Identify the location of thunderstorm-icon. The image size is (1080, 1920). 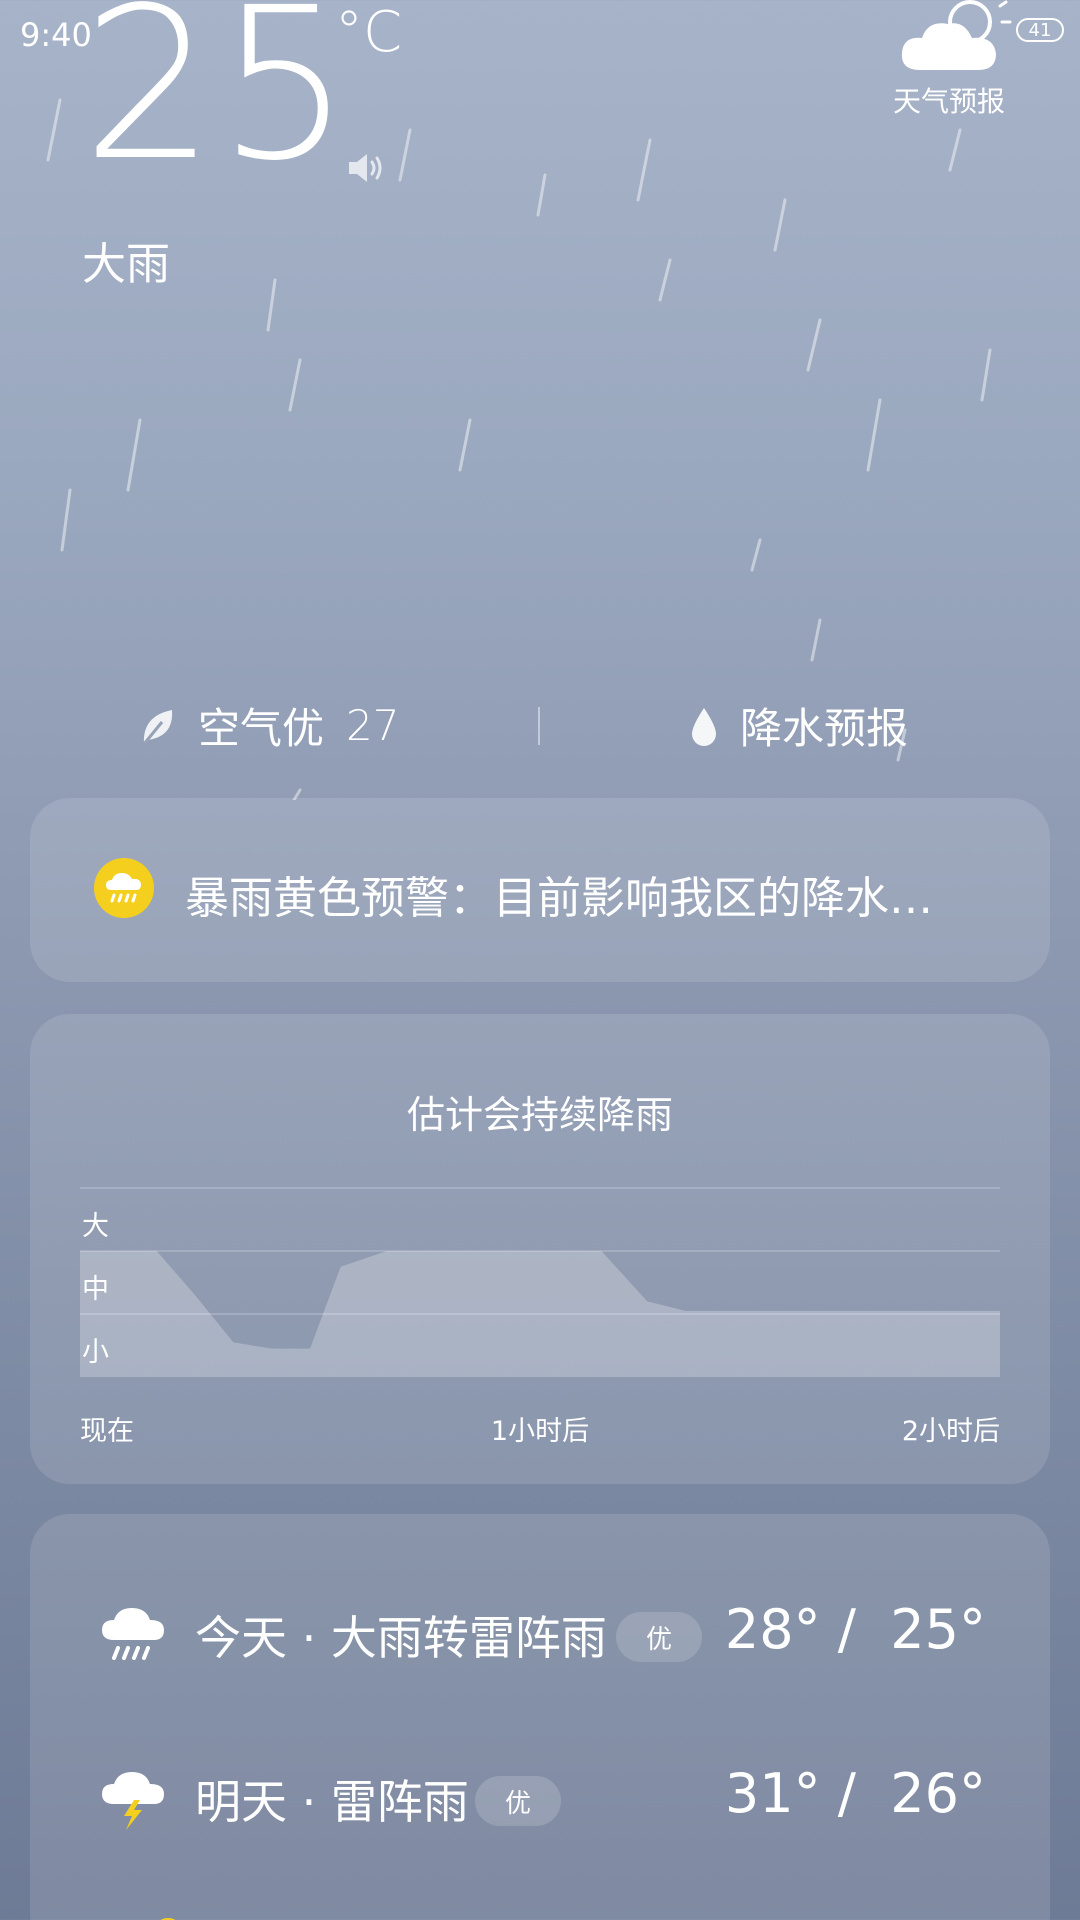
(133, 1799).